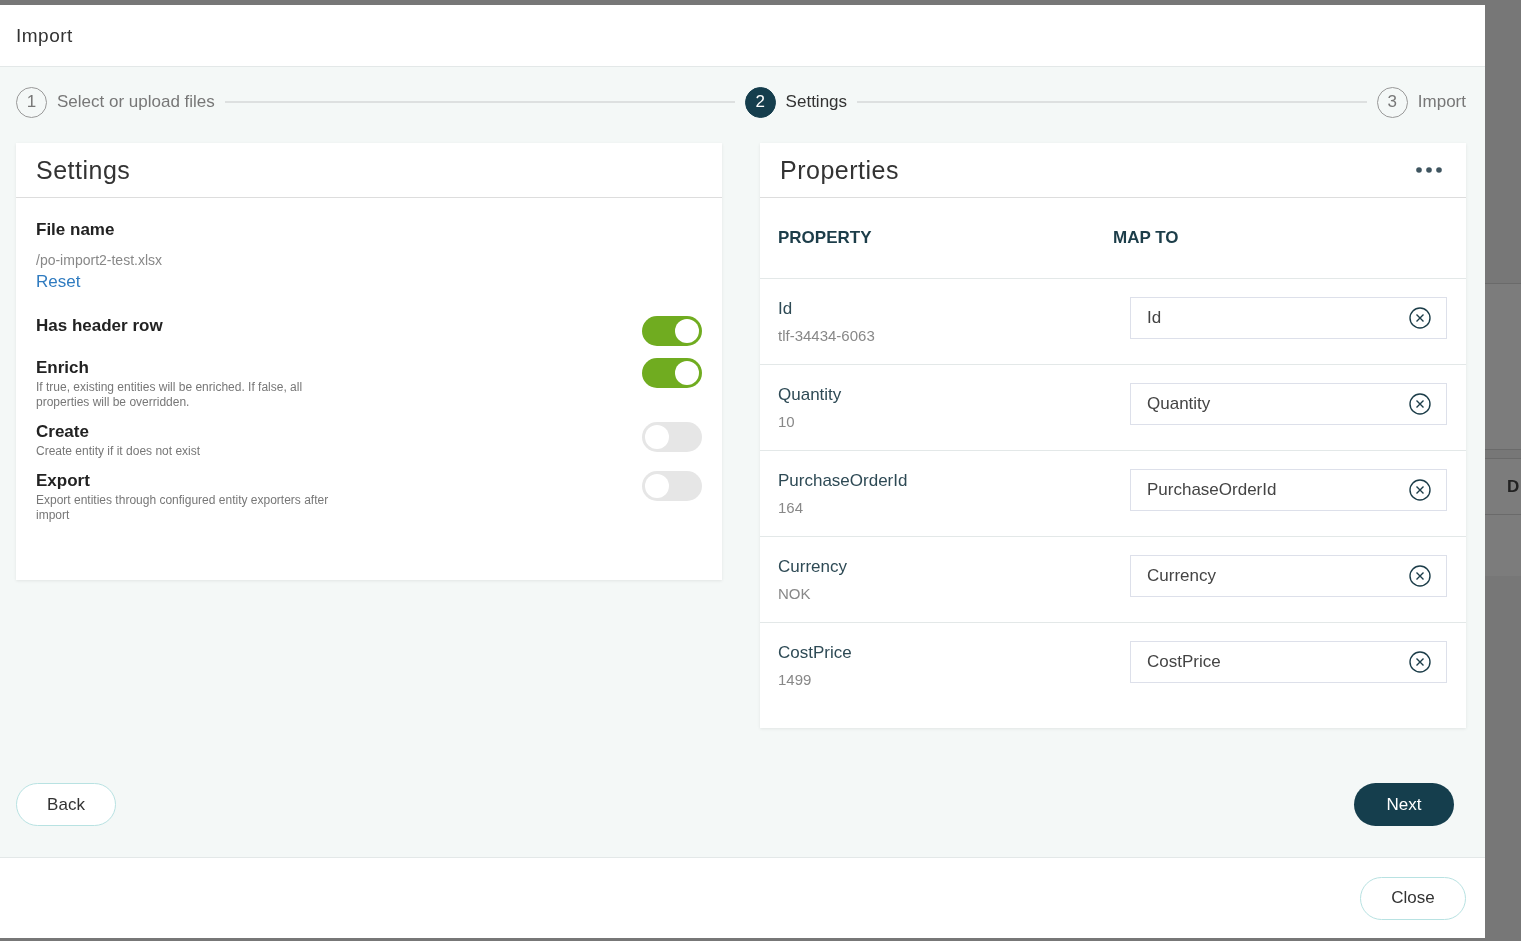 The height and width of the screenshot is (941, 1521). What do you see at coordinates (1288, 404) in the screenshot?
I see `map-to-field: Quantity` at bounding box center [1288, 404].